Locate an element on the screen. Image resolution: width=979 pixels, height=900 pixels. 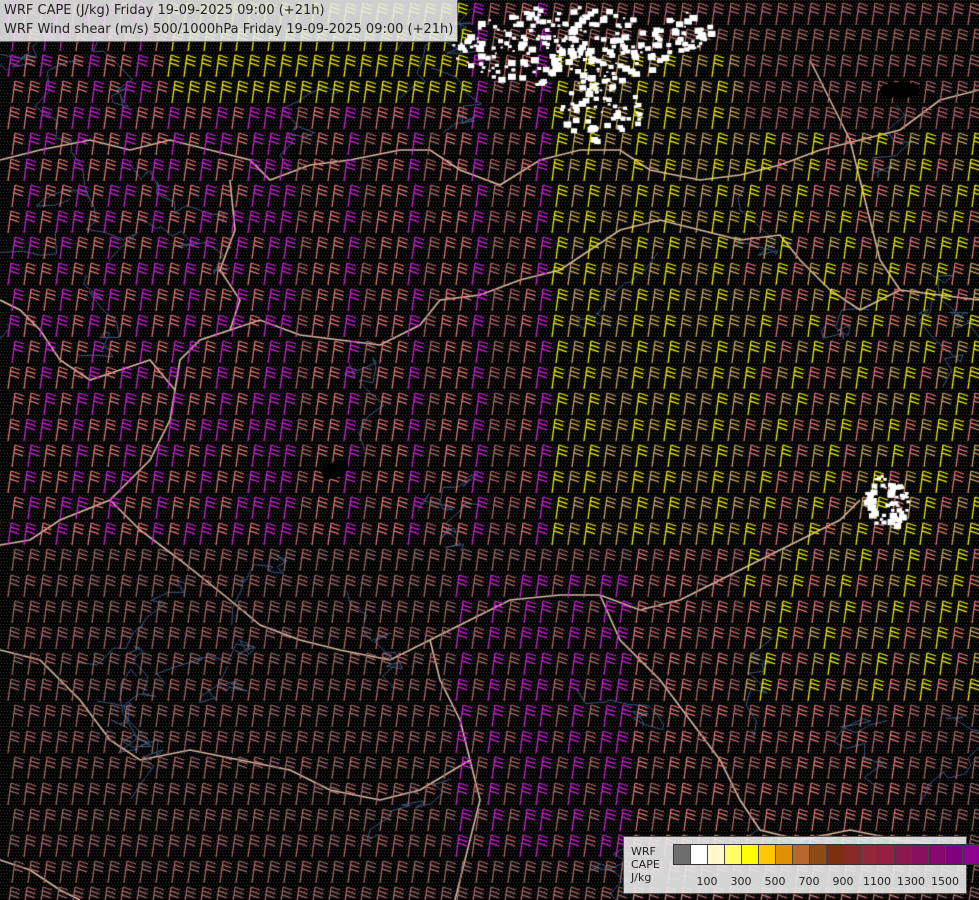
legend-tick-label: 100 is located at coordinates (707, 881).